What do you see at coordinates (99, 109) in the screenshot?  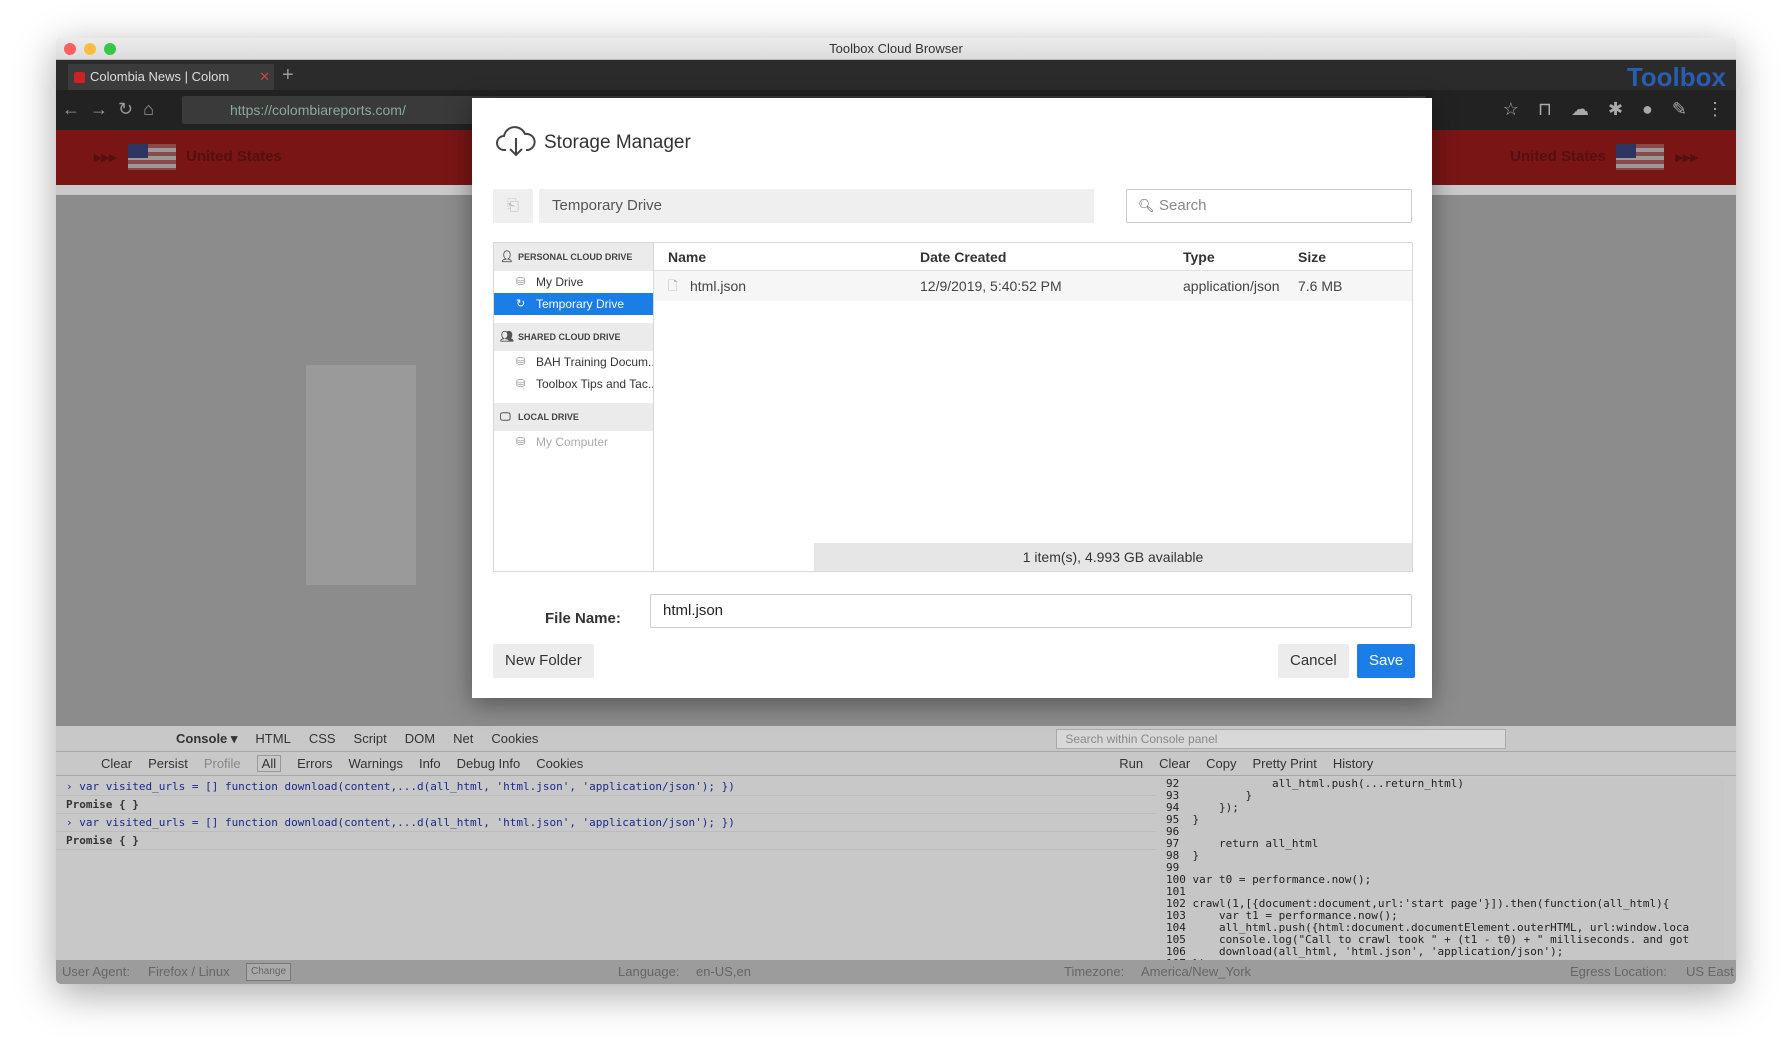 I see `forward-icon: →` at bounding box center [99, 109].